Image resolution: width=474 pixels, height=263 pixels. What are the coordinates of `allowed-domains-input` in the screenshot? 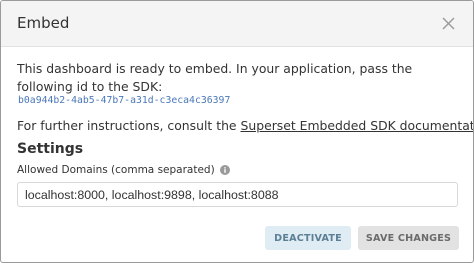 It's located at (237, 194).